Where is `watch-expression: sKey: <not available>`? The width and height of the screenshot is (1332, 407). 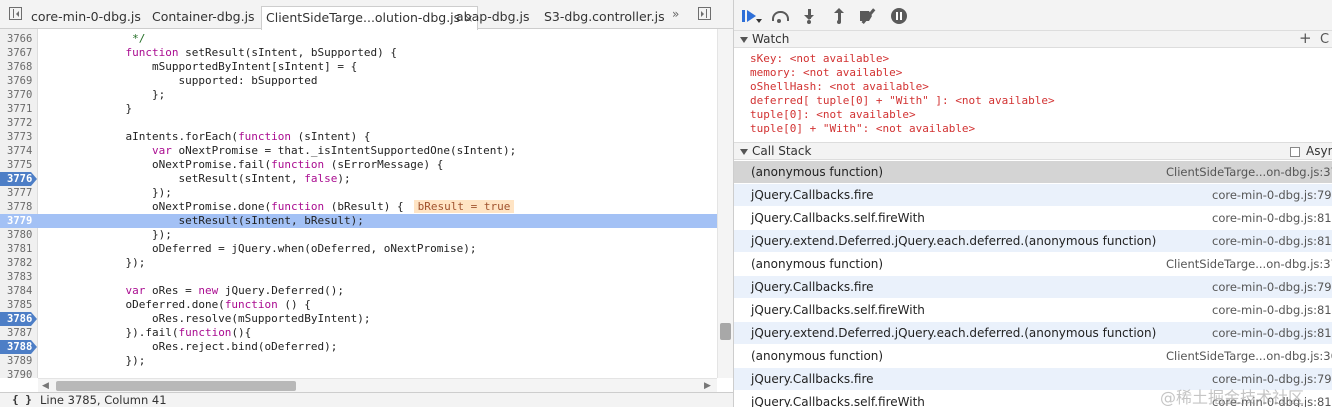 watch-expression: sKey: <not available> is located at coordinates (819, 59).